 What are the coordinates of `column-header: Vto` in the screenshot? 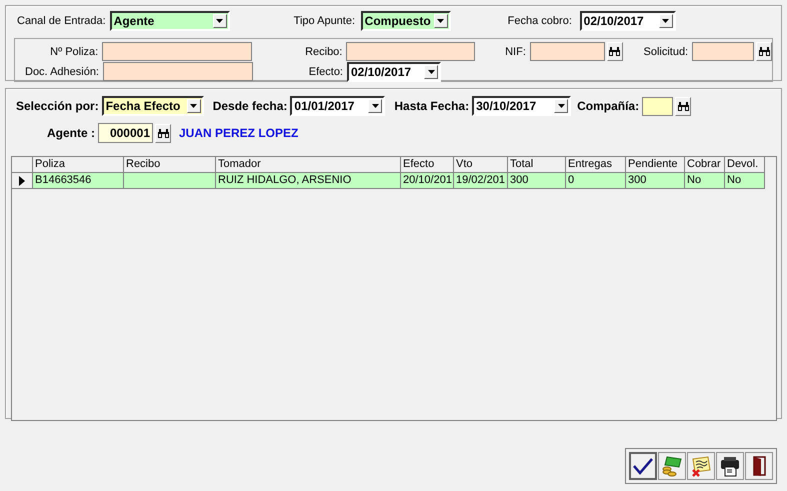 It's located at (481, 165).